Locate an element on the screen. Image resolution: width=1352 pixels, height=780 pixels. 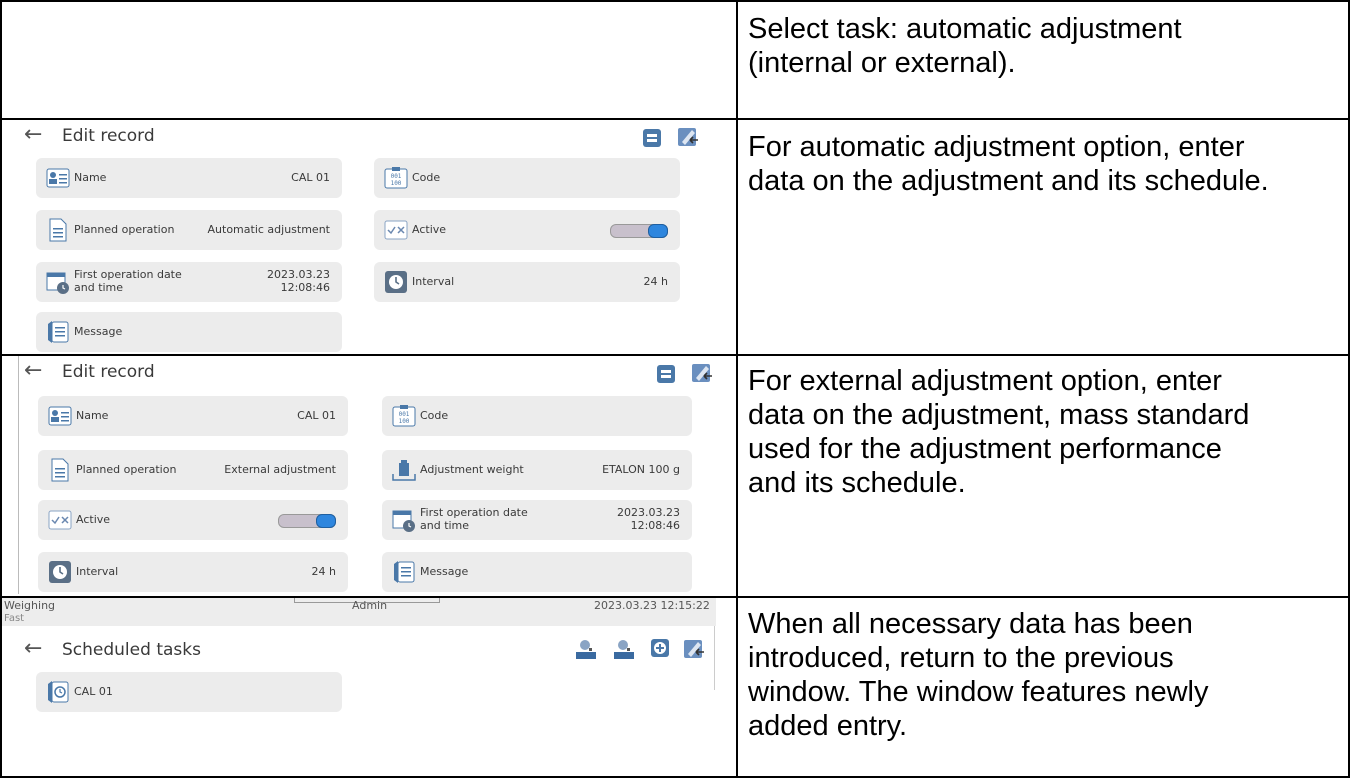
status-mode: Weighing is located at coordinates (30, 605).